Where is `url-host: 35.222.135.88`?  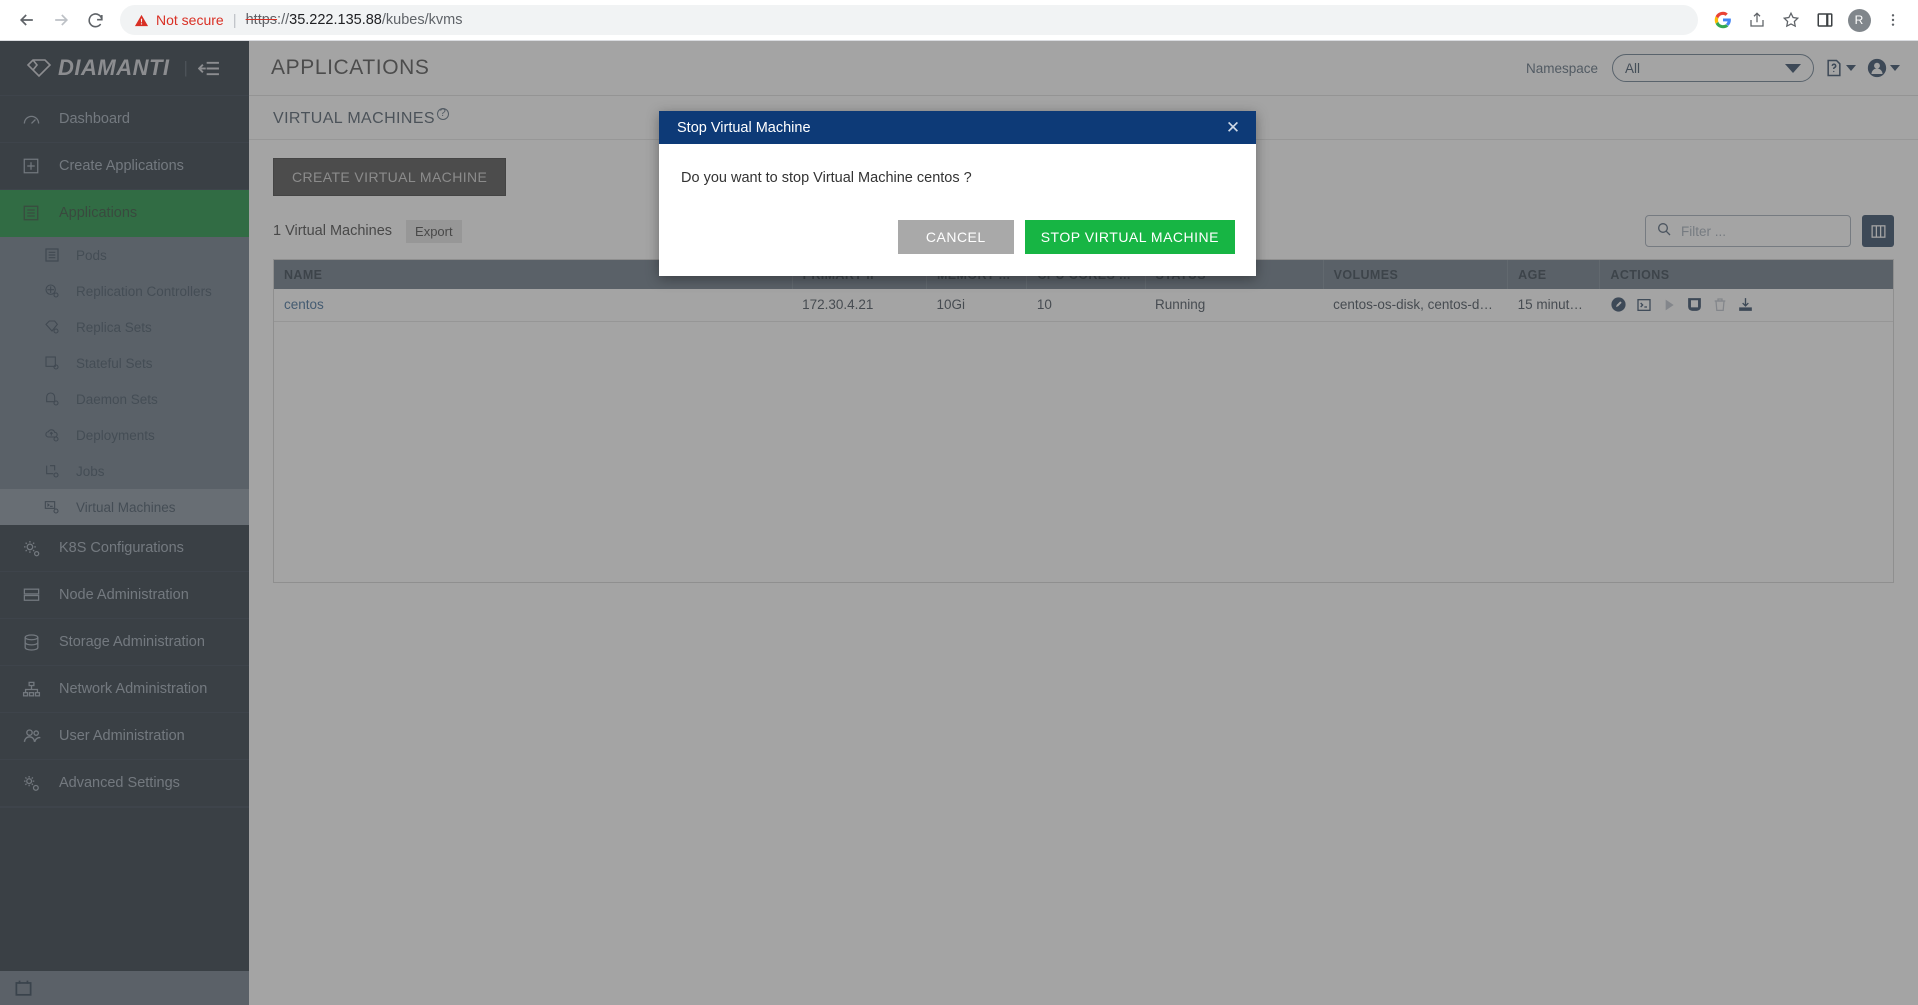
url-host: 35.222.135.88 is located at coordinates (335, 20).